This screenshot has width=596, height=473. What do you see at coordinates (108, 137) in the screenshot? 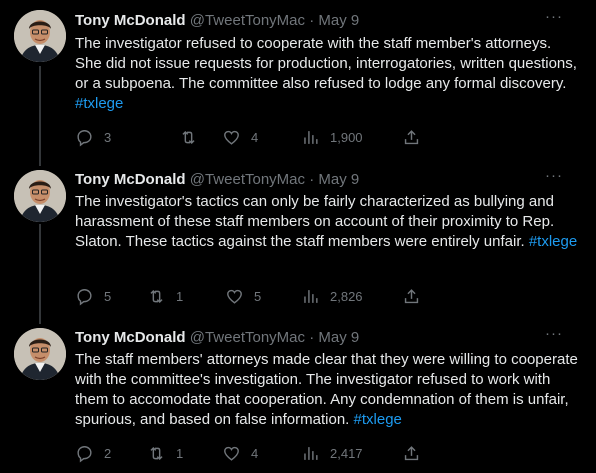
I see `reply-count: 3` at bounding box center [108, 137].